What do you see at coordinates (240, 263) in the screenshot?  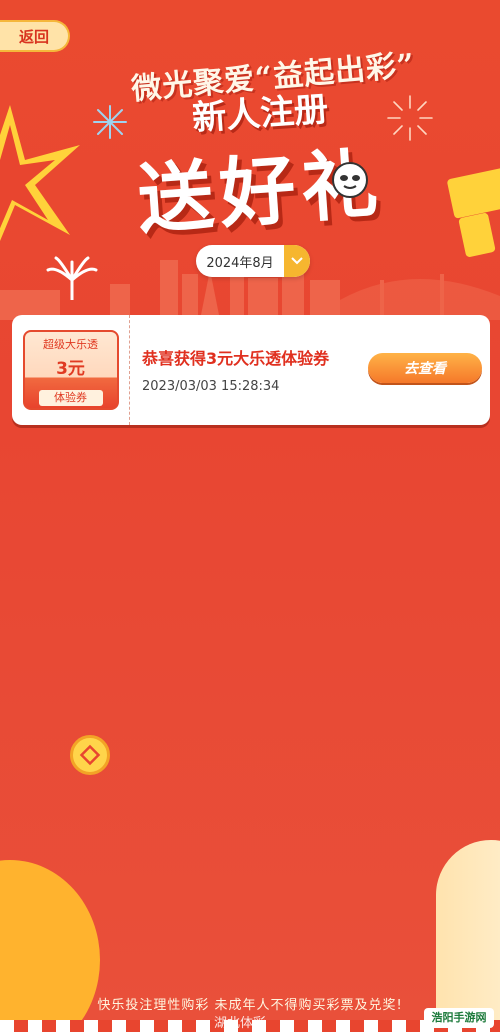 I see `month-selector-label: 2024年8月` at bounding box center [240, 263].